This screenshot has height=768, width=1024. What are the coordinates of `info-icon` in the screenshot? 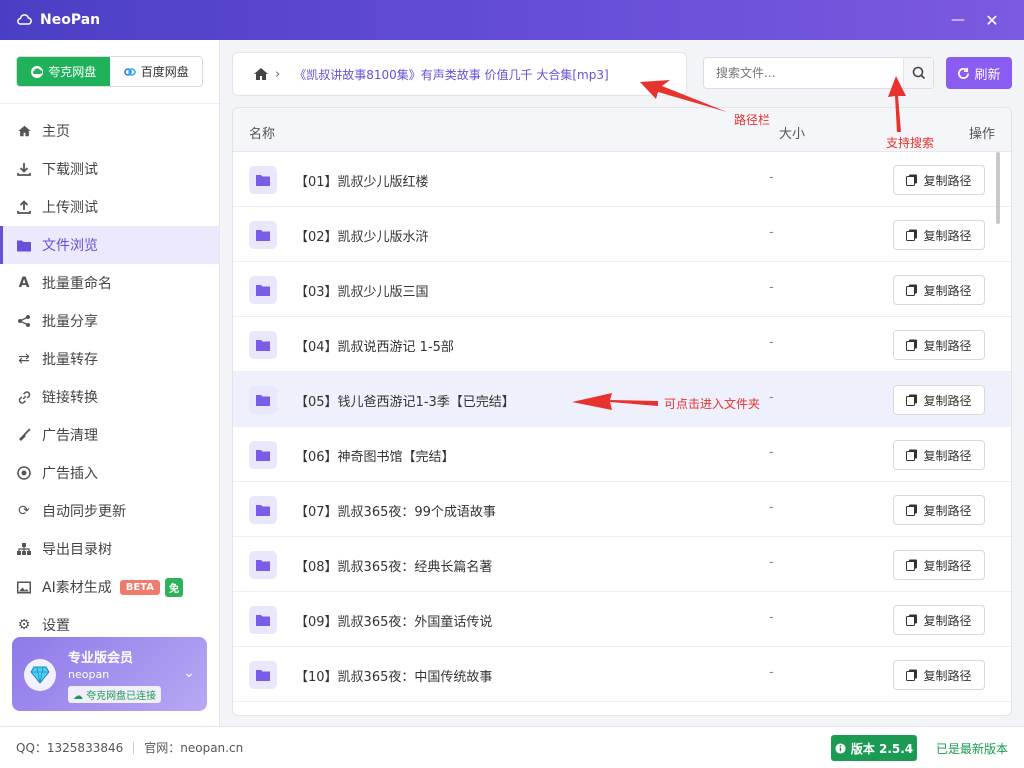 It's located at (840, 748).